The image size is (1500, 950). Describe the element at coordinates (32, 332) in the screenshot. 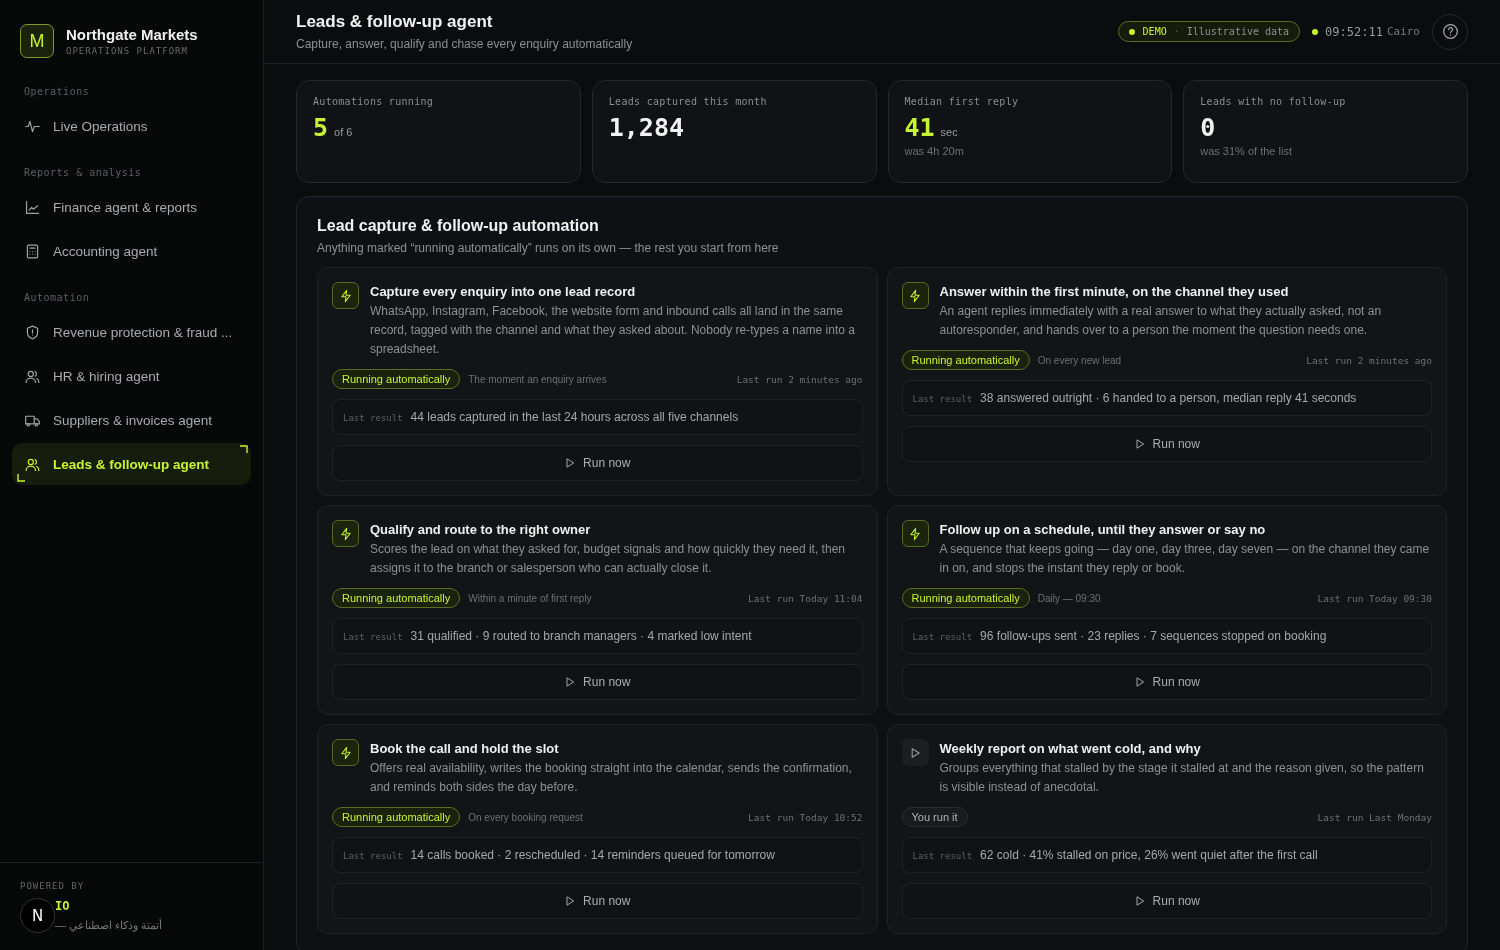

I see `shield-icon` at that location.